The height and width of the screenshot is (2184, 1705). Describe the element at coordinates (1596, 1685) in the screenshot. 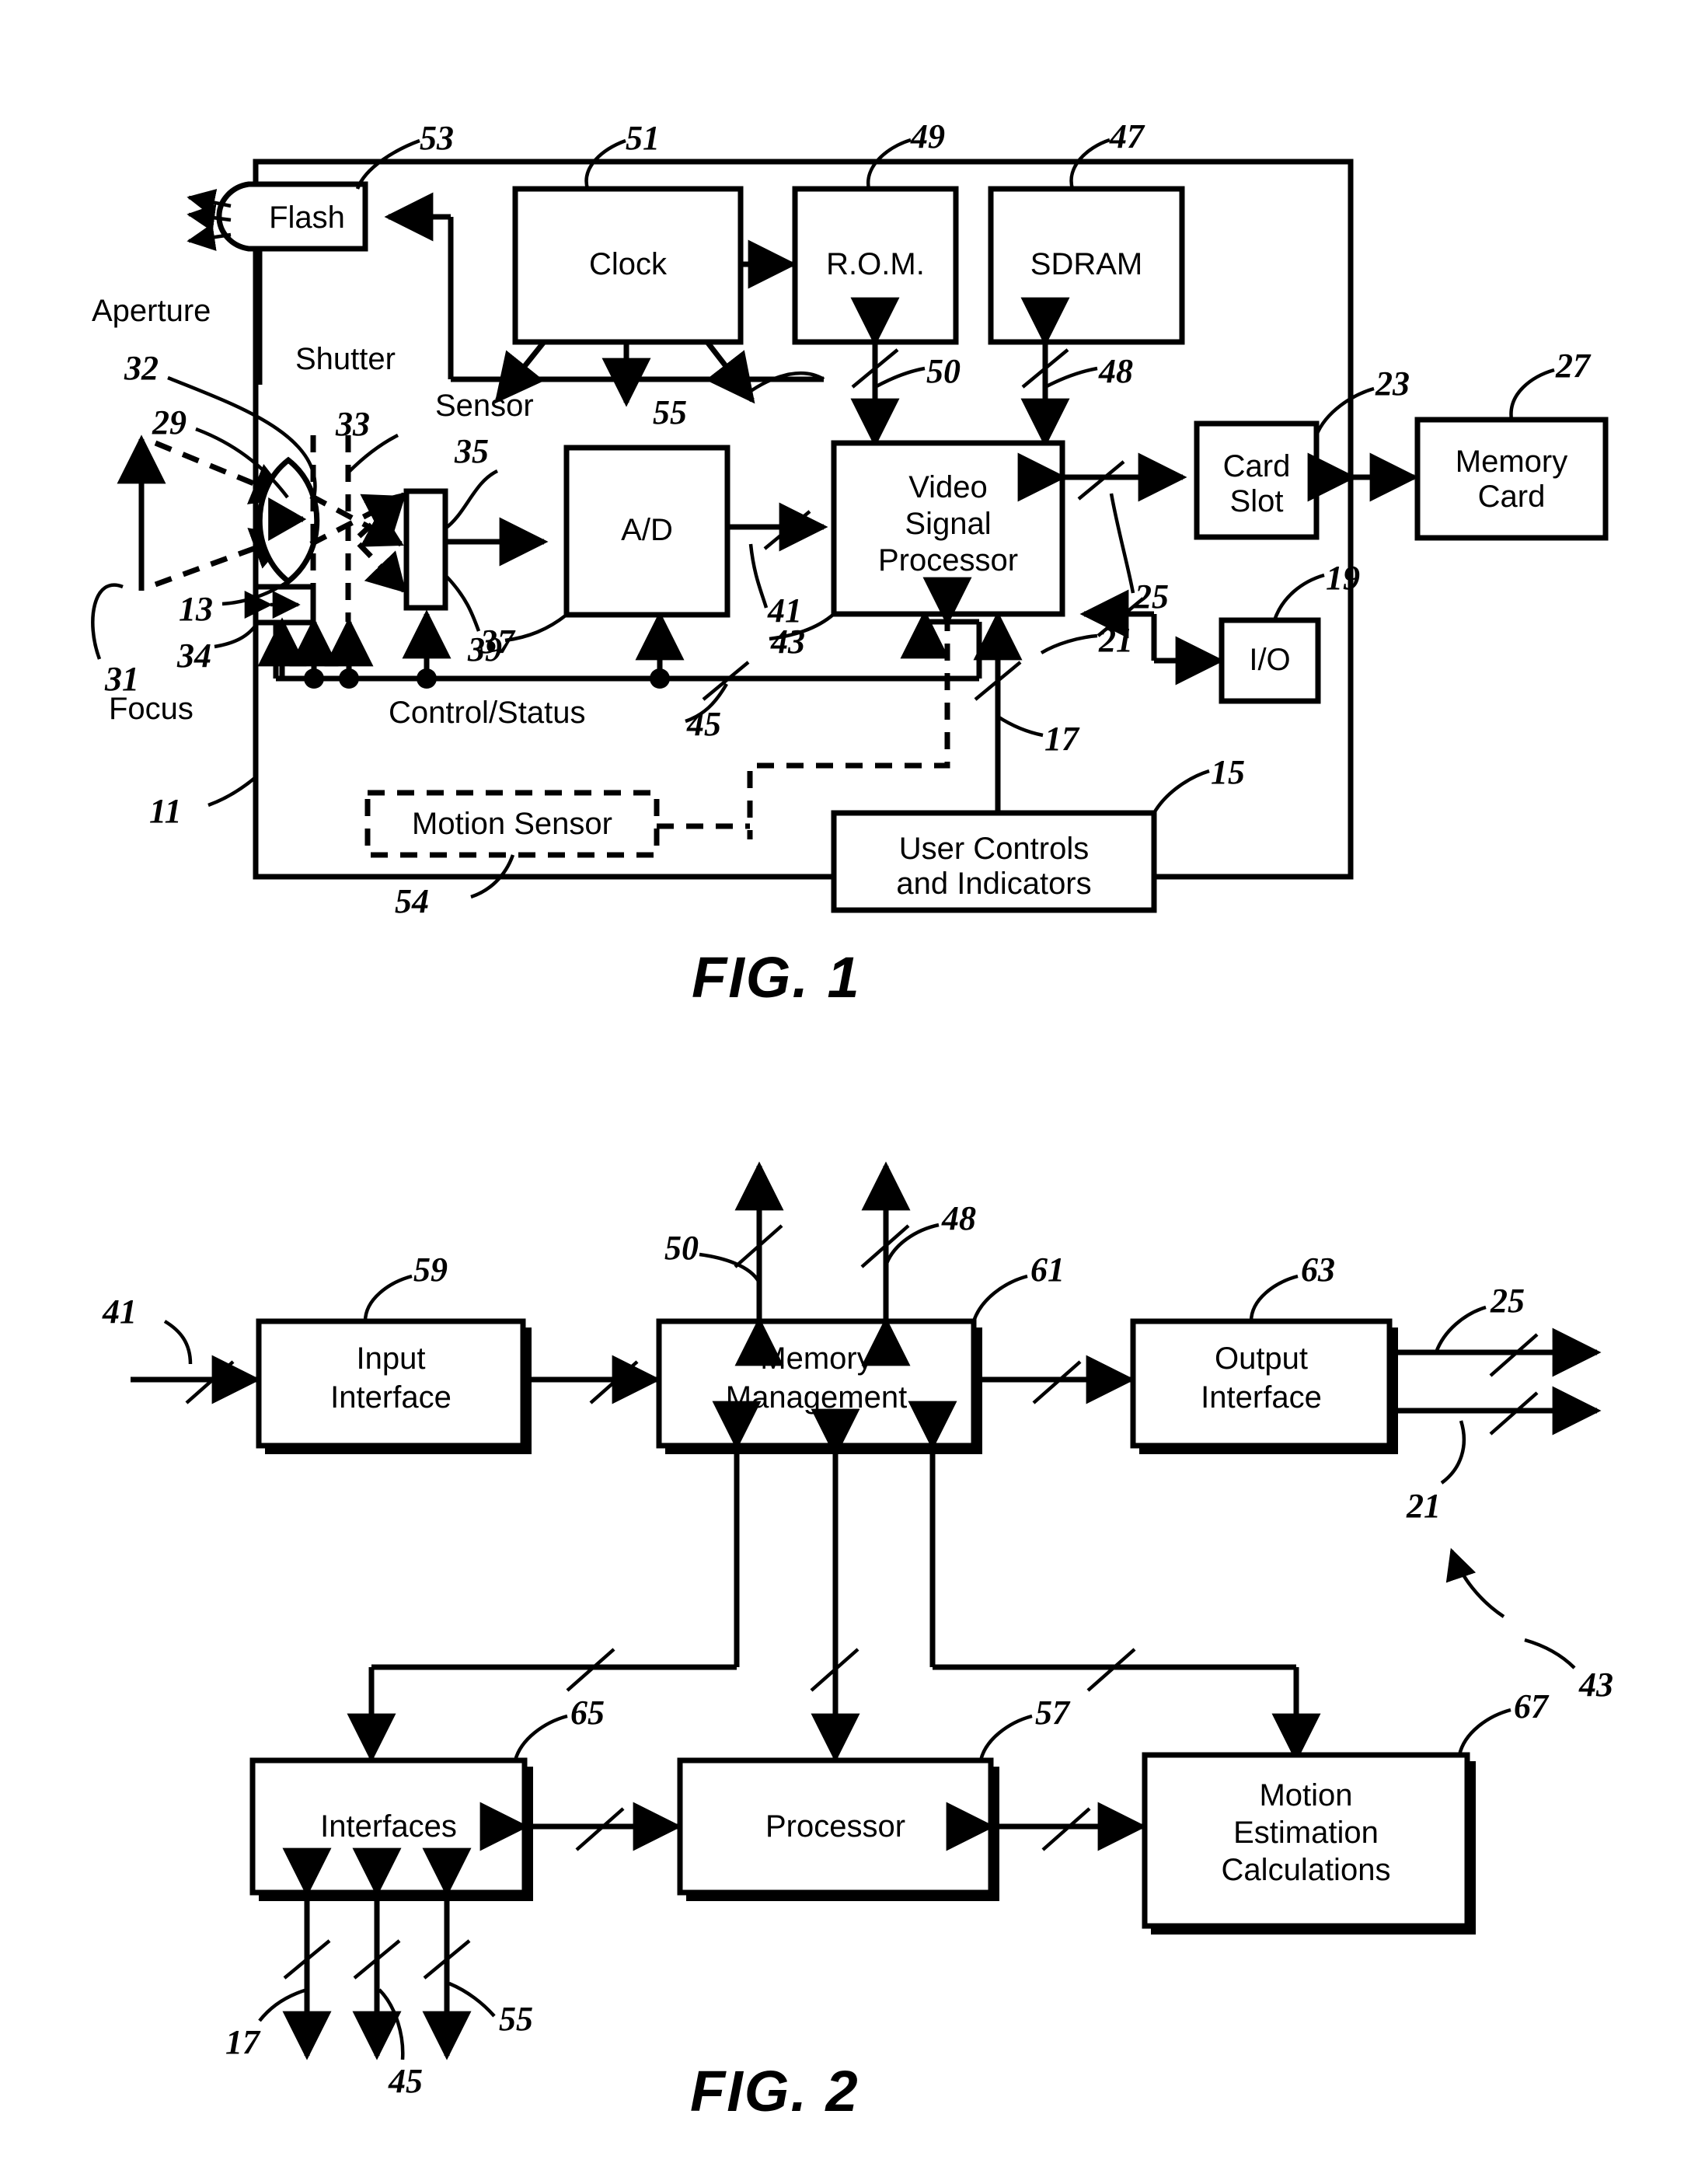

I see `fig2-ref-43: 43` at that location.